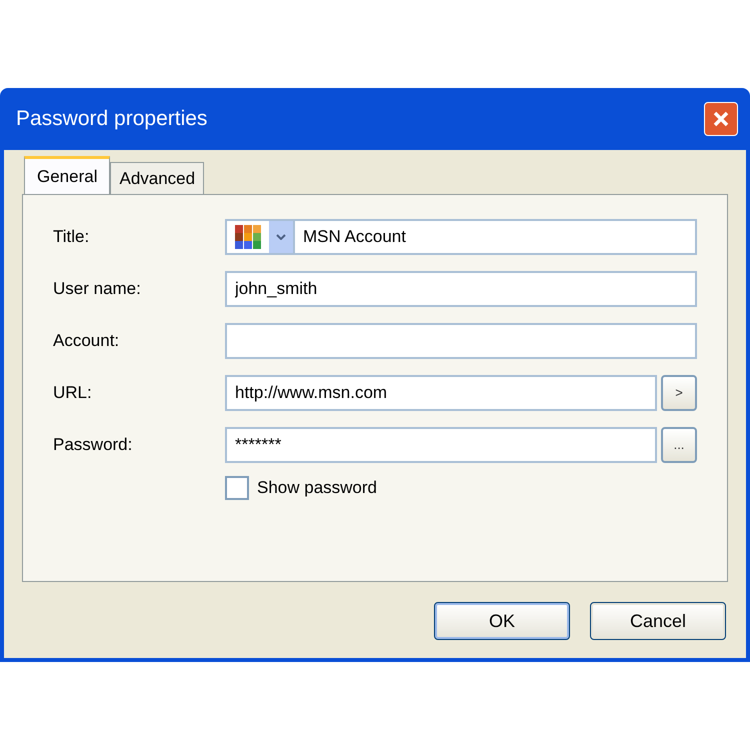  What do you see at coordinates (112, 119) in the screenshot?
I see `window-title: Password properties` at bounding box center [112, 119].